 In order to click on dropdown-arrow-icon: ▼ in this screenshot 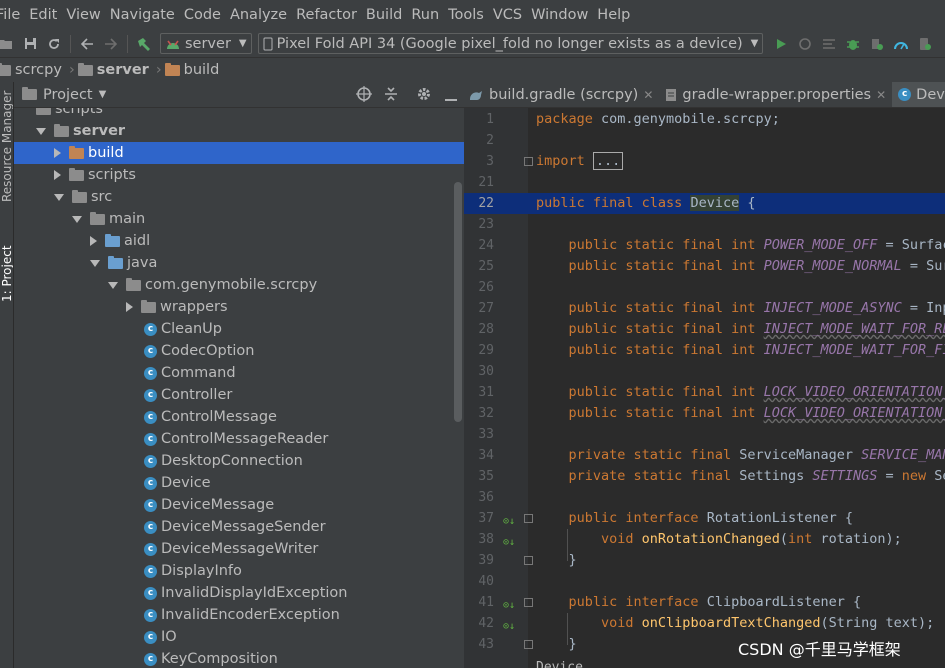, I will do `click(103, 94)`.